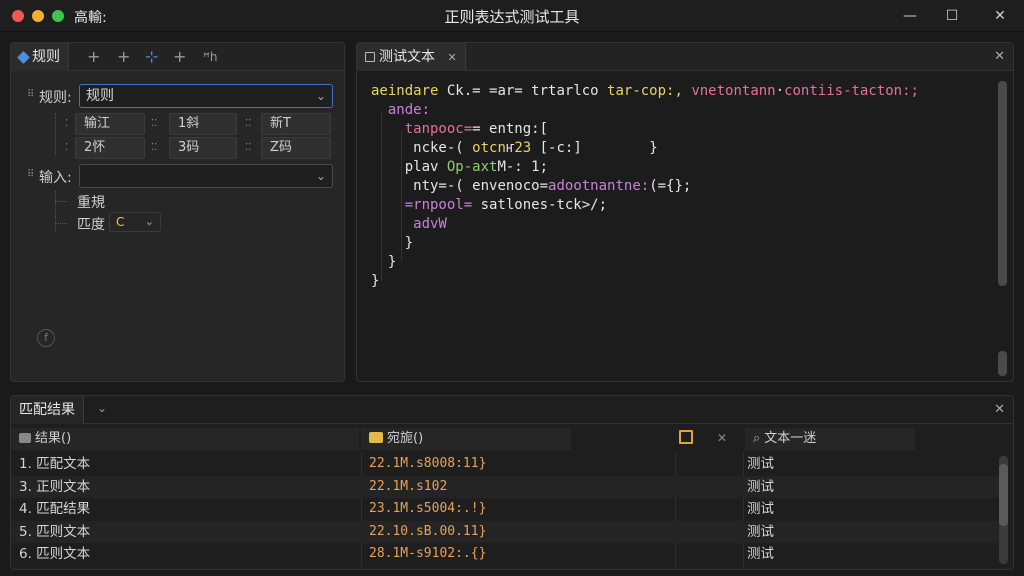 The width and height of the screenshot is (1024, 576). What do you see at coordinates (512, 410) in the screenshot?
I see `results-tabbar: 匹配结果 ⌄ ✕` at bounding box center [512, 410].